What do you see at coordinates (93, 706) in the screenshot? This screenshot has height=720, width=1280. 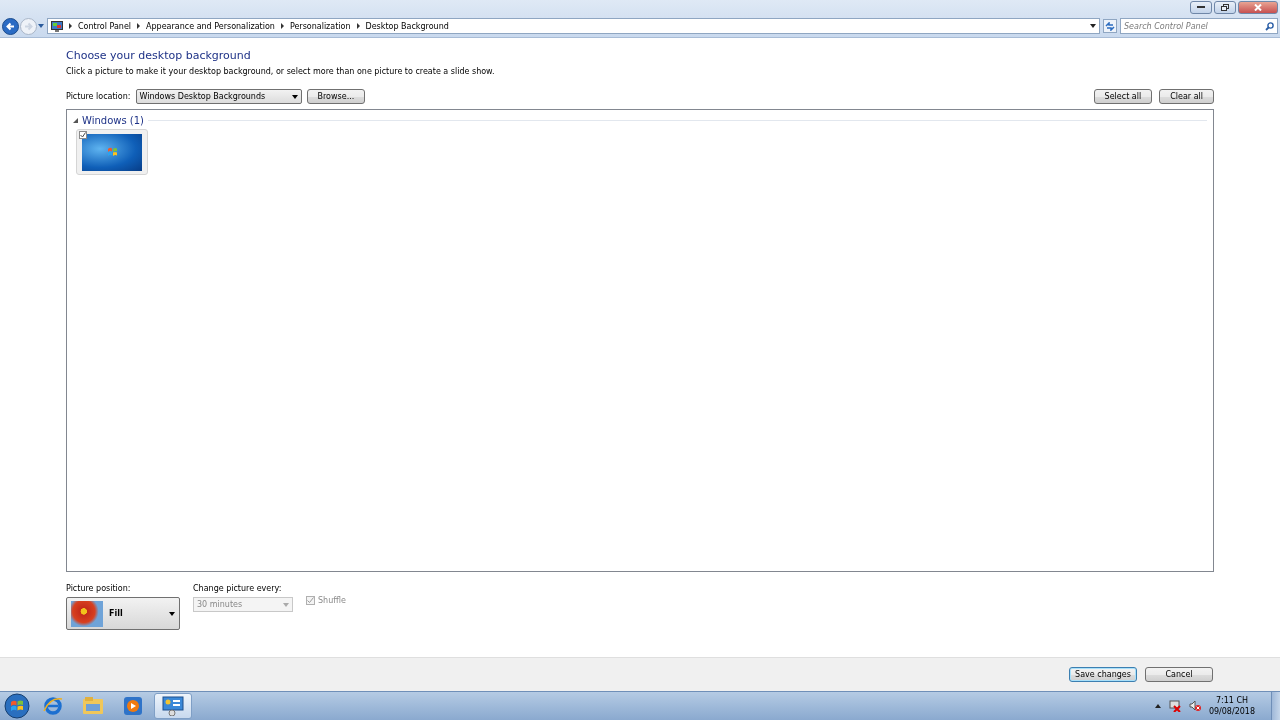 I see `folder-icon` at bounding box center [93, 706].